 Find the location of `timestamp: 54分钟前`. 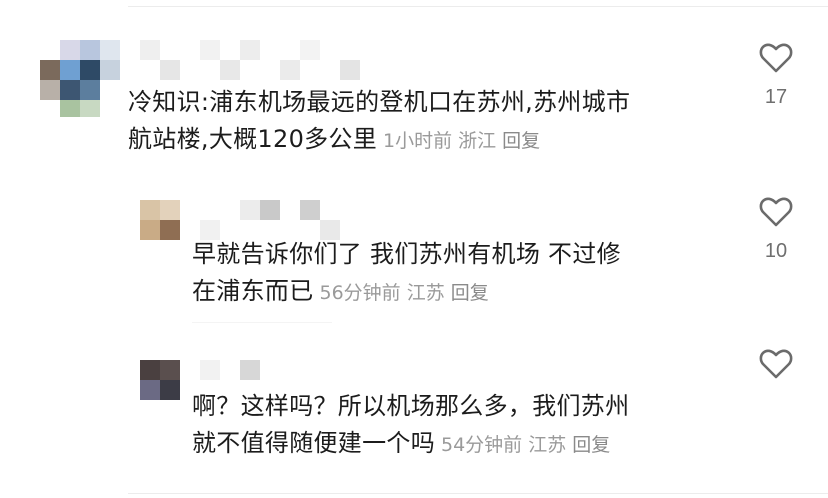

timestamp: 54分钟前 is located at coordinates (482, 445).